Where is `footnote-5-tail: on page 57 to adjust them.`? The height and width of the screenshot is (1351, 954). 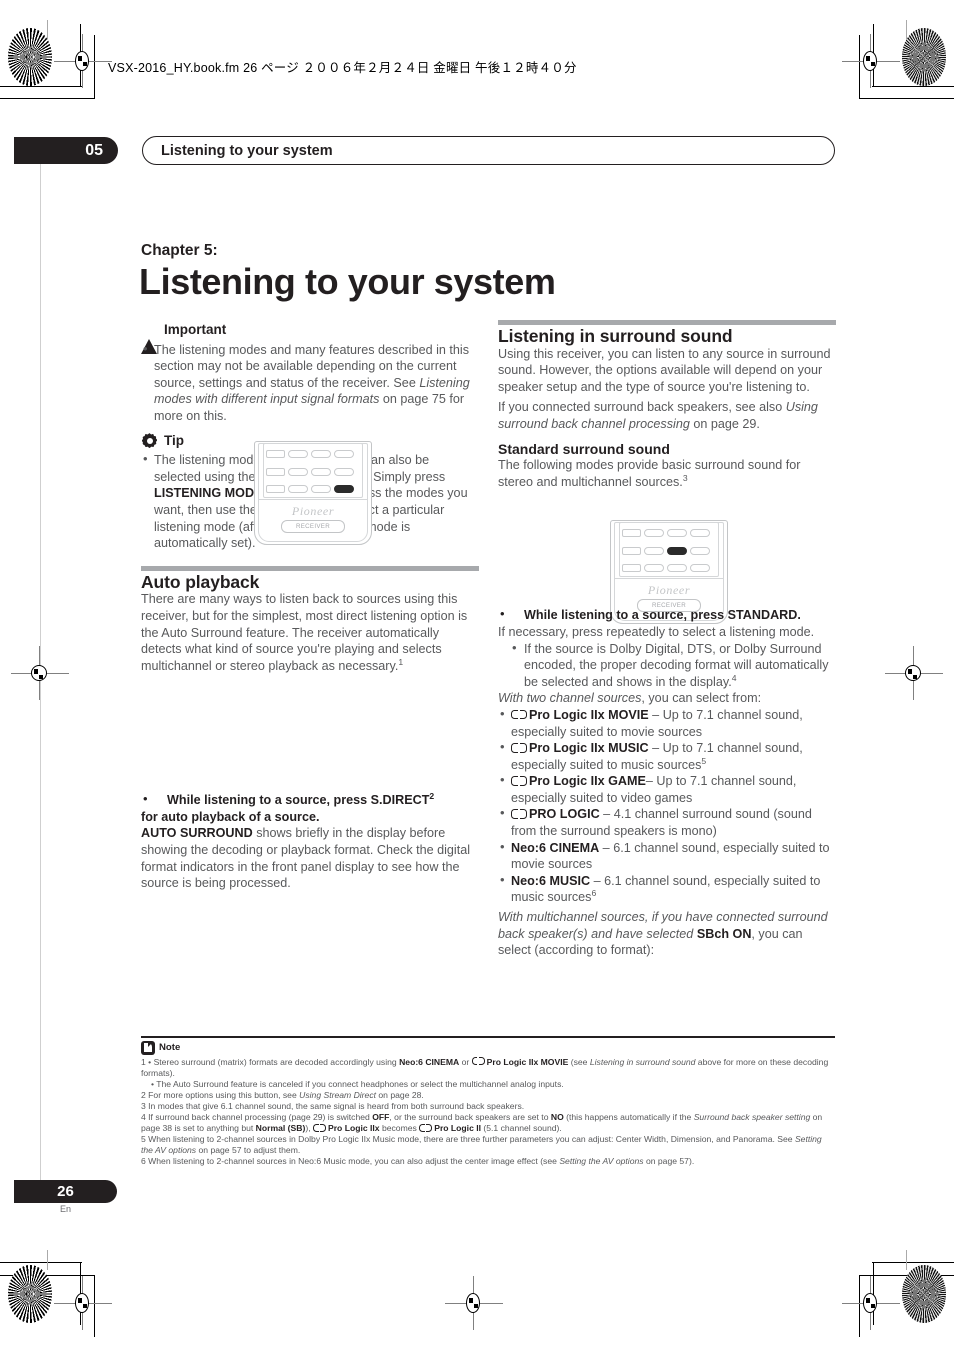 footnote-5-tail: on page 57 to adjust them. is located at coordinates (248, 1150).